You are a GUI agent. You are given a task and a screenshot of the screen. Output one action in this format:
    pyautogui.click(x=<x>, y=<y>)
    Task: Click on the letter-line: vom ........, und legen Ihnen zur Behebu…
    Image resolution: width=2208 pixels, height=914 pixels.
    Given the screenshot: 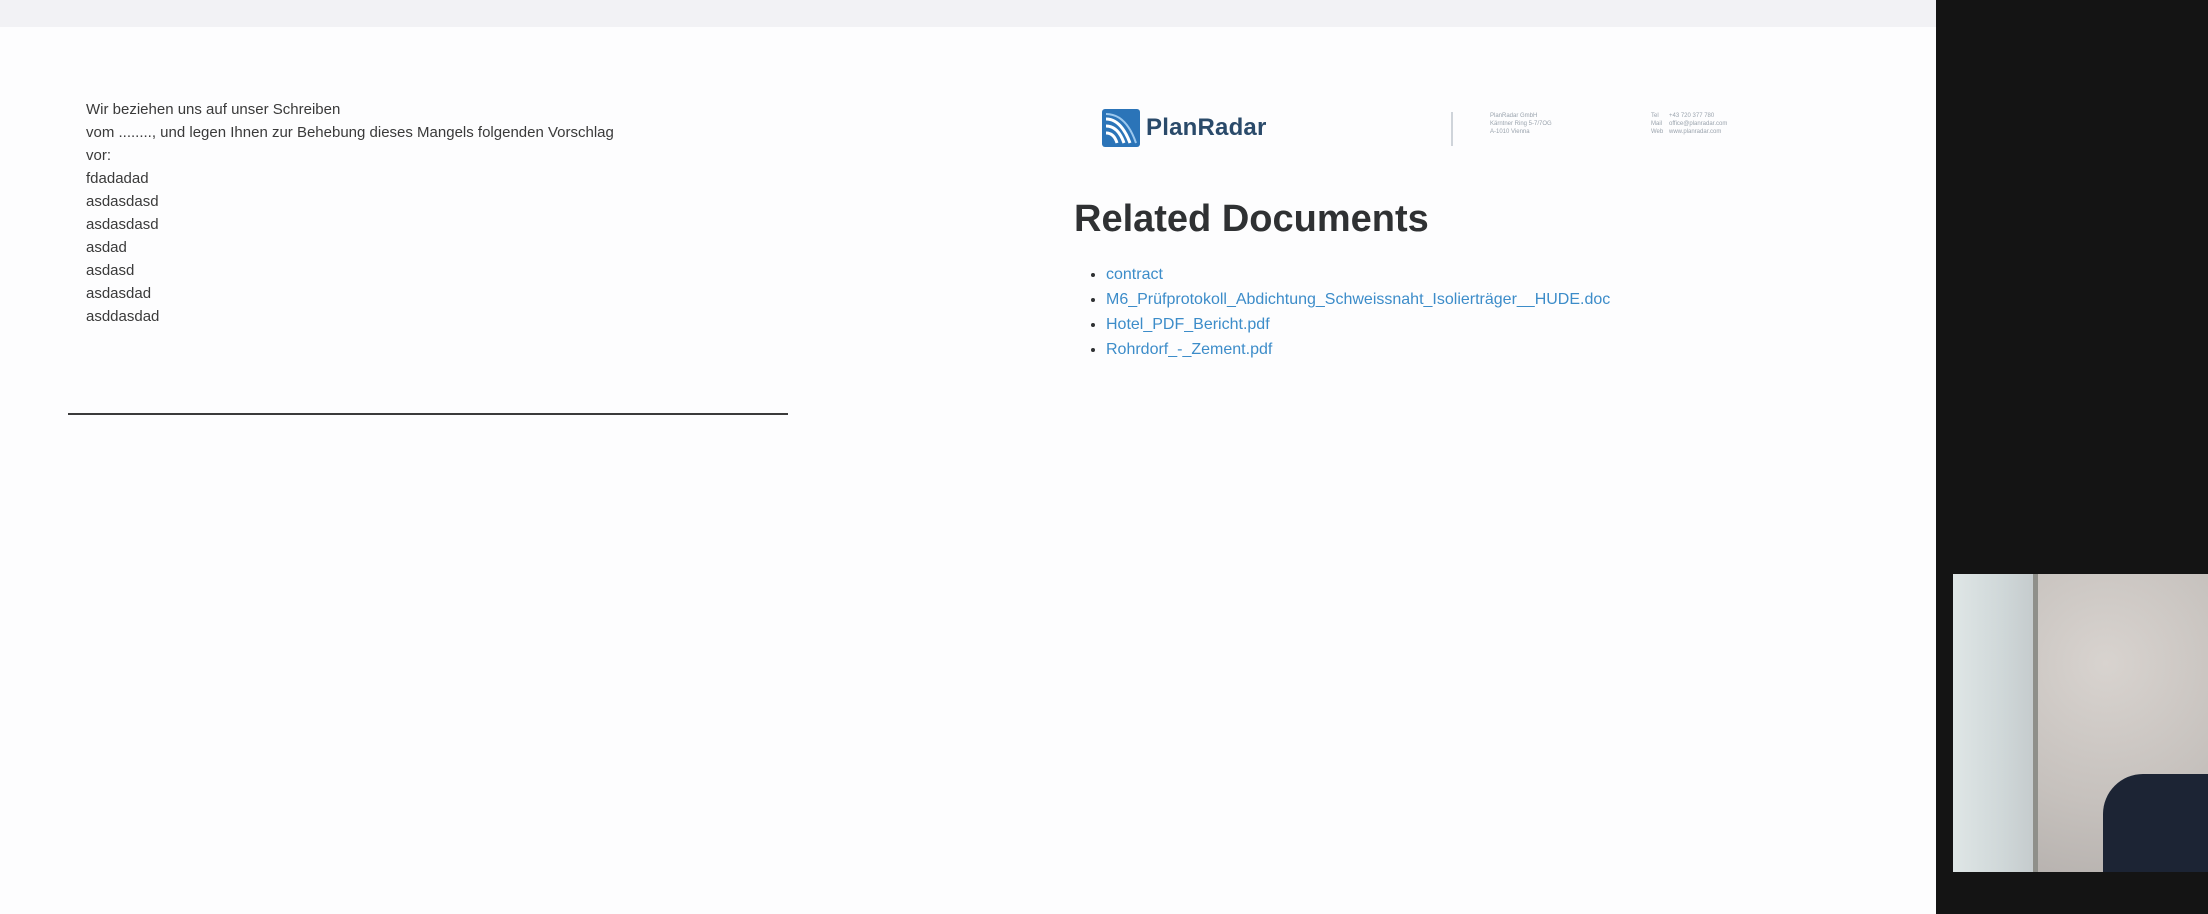 What is the action you would take?
    pyautogui.click(x=350, y=132)
    